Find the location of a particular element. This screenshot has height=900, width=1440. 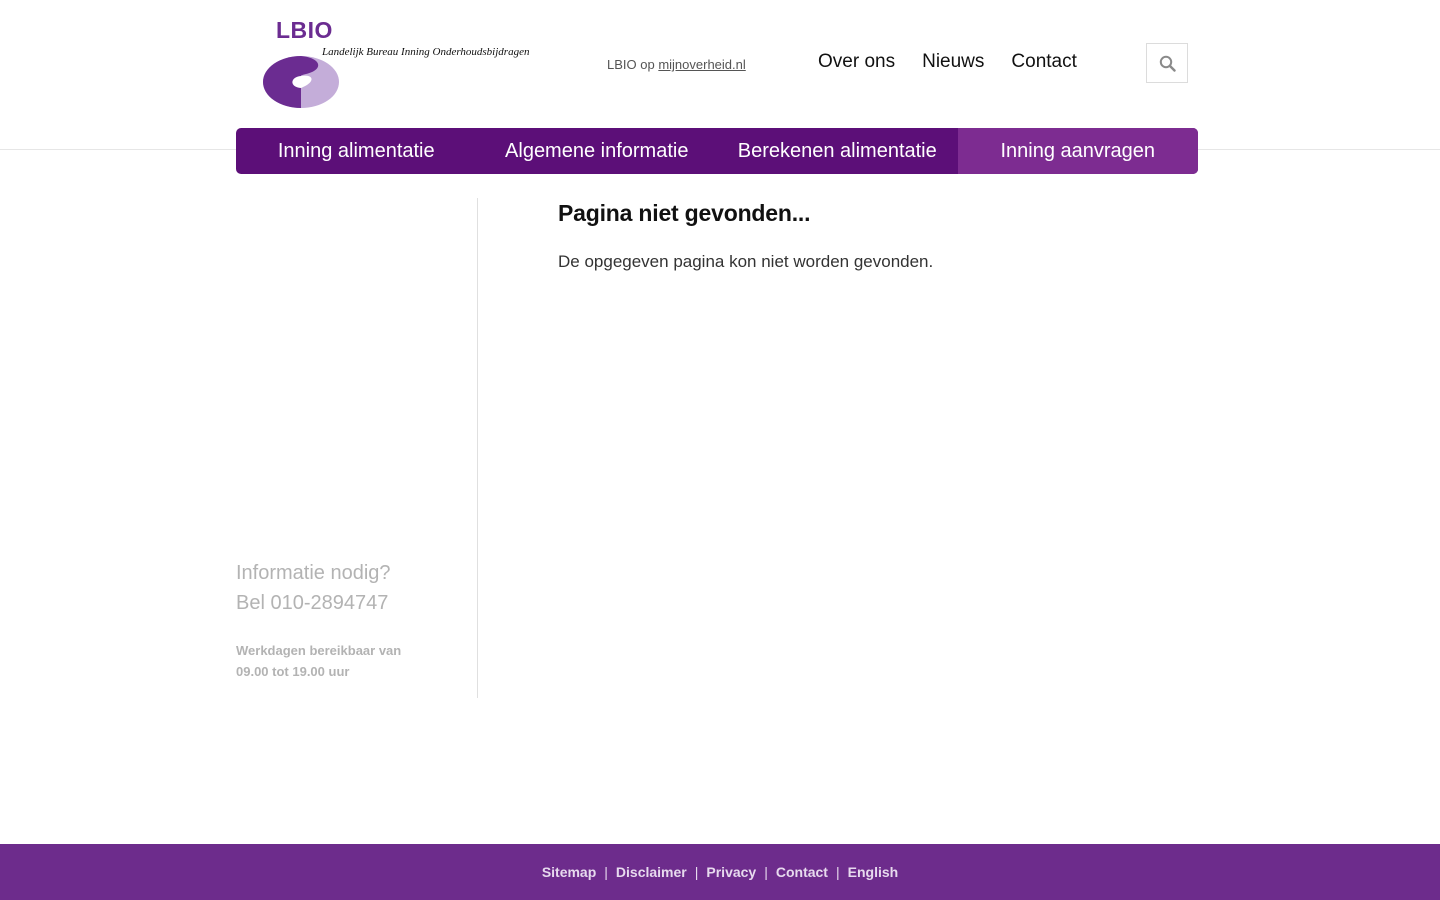

top-nav-nieuws: Nieuws is located at coordinates (953, 62).